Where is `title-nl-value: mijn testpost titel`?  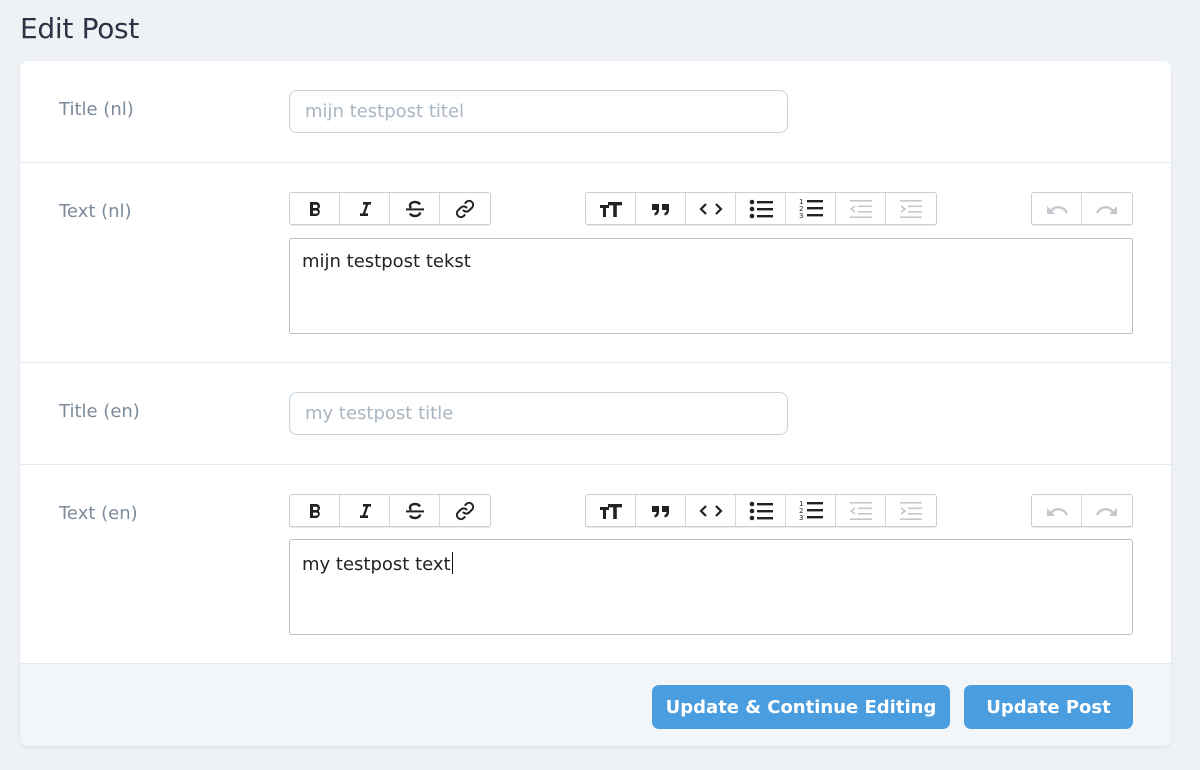 title-nl-value: mijn testpost titel is located at coordinates (385, 111).